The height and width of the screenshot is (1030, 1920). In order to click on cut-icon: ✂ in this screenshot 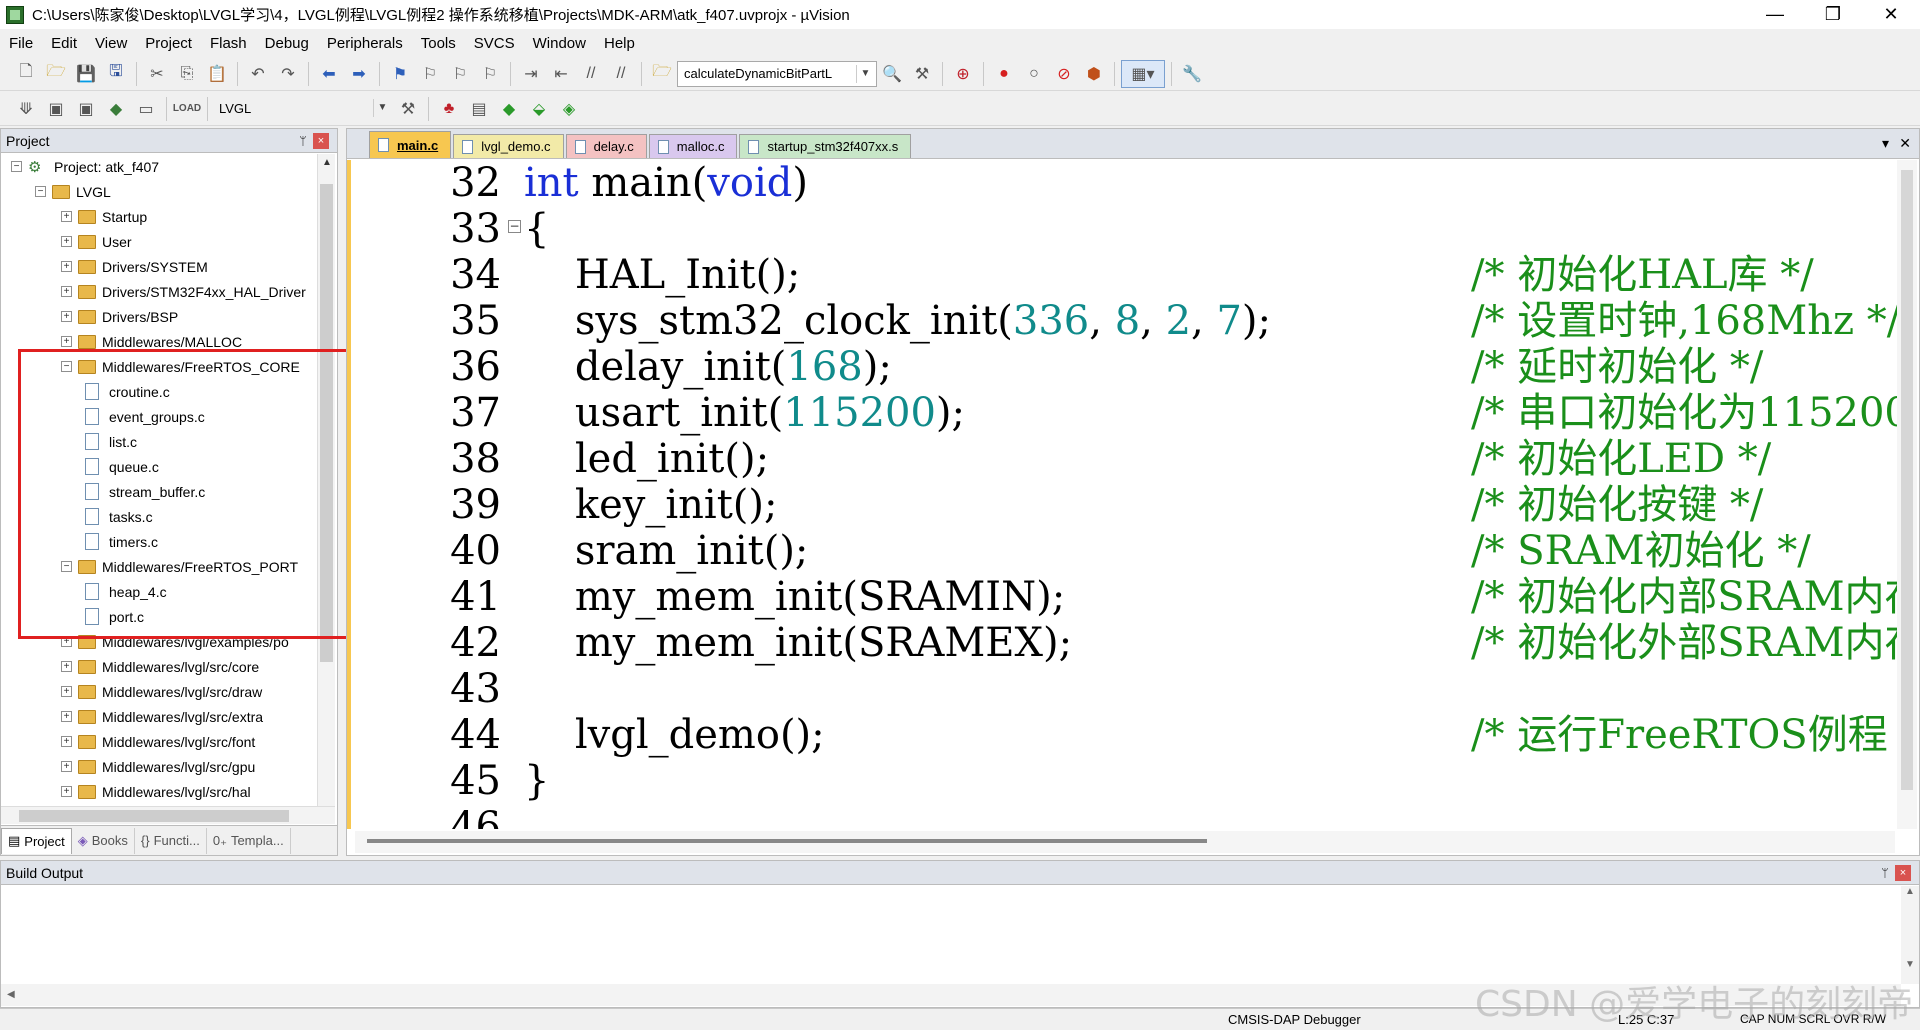, I will do `click(157, 74)`.